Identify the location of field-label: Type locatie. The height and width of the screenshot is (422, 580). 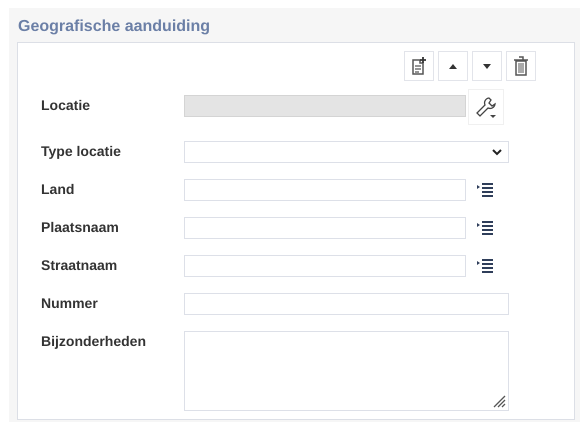
(81, 150).